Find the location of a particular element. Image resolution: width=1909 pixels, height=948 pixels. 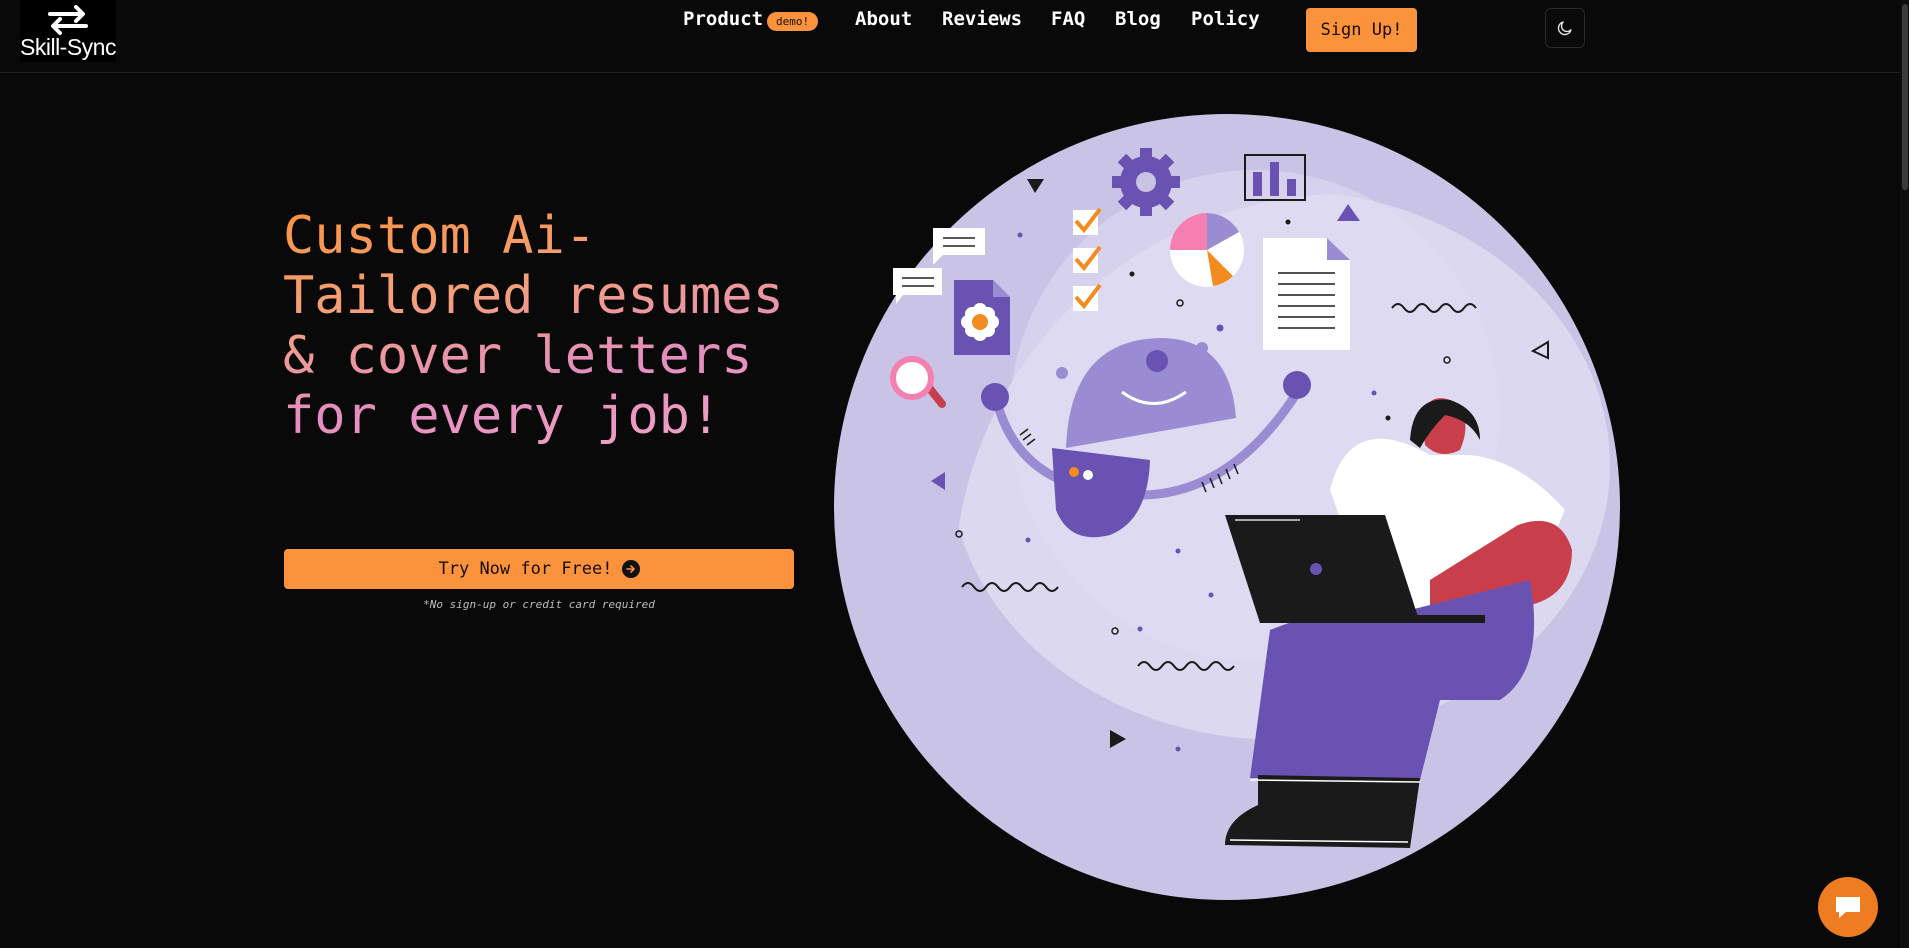

nav-item-reviews: Reviews is located at coordinates (982, 19).